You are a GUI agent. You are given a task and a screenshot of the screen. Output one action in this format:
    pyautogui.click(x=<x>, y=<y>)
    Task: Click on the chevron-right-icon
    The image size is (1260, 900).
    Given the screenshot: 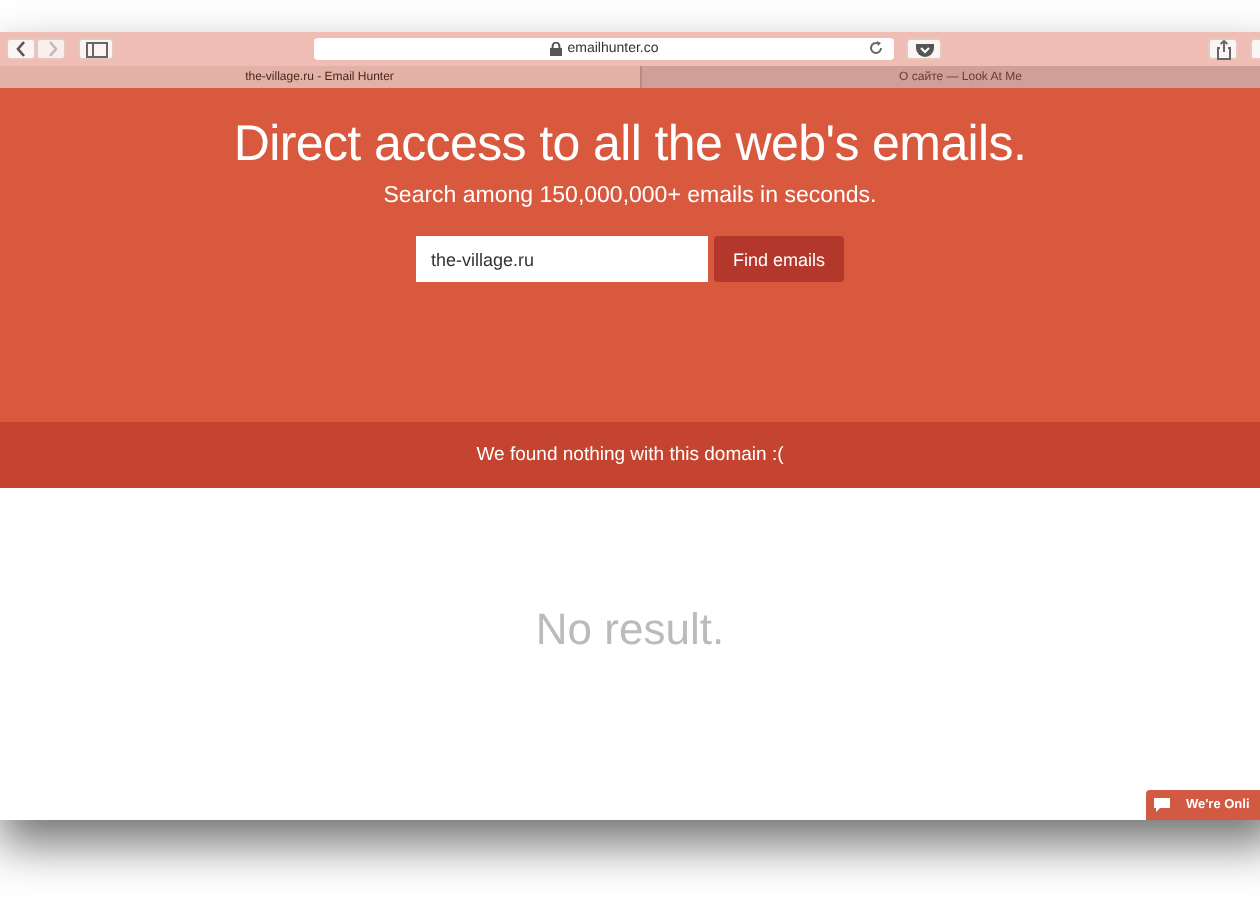 What is the action you would take?
    pyautogui.click(x=51, y=49)
    